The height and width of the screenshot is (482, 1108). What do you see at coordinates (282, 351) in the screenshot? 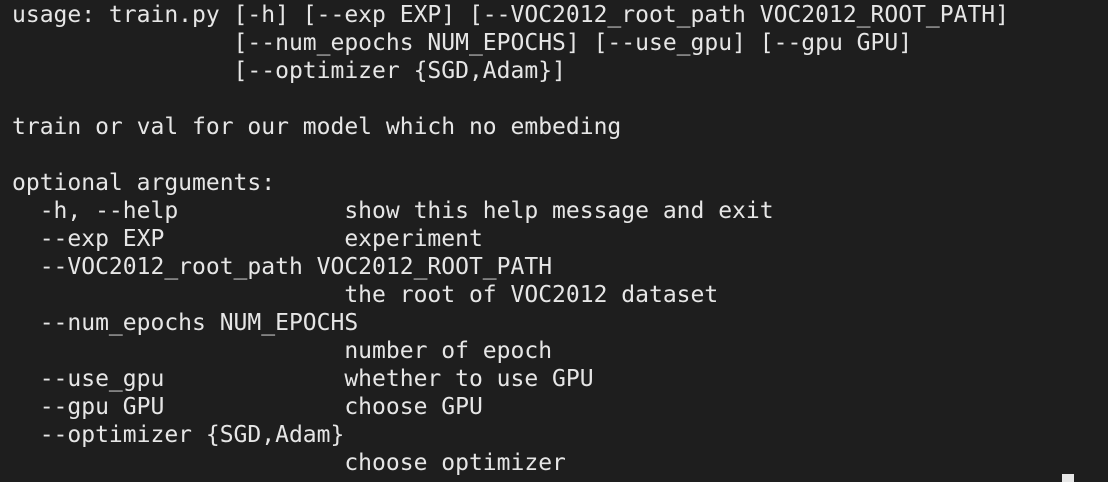
I see `arg-num-epochs-description: number of epoch` at bounding box center [282, 351].